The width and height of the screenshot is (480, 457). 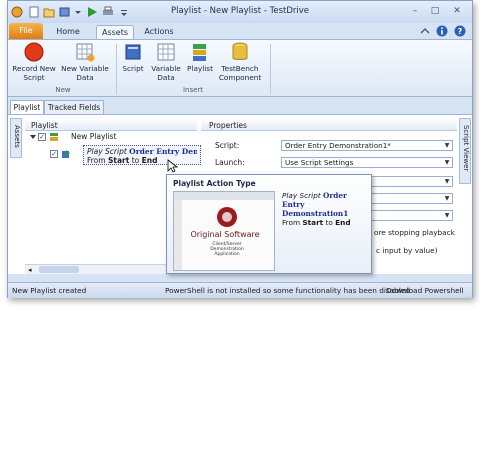 I want to click on tooltip-from: From, so click(x=291, y=222).